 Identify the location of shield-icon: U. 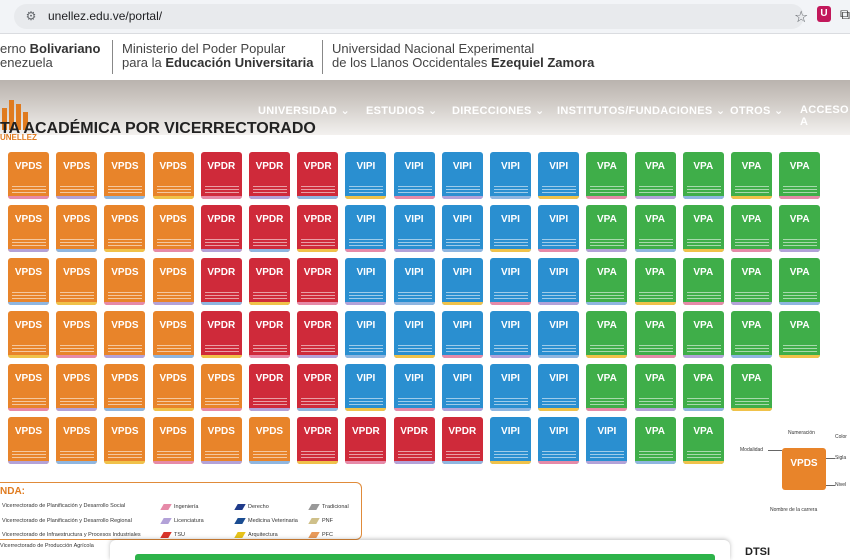
(824, 14).